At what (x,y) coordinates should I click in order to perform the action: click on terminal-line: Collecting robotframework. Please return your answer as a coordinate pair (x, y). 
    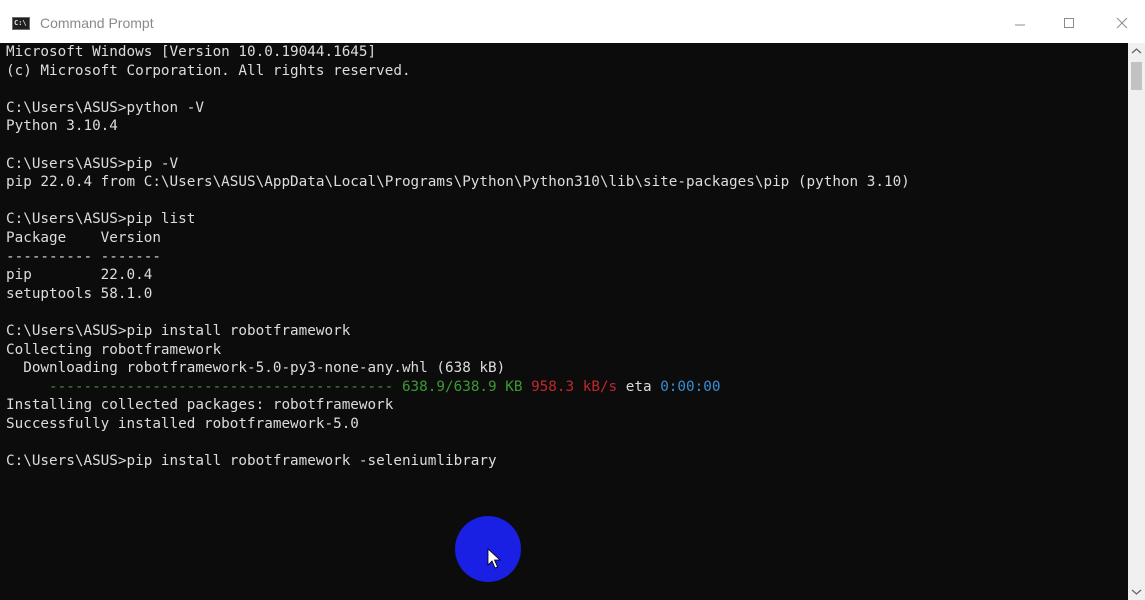
    Looking at the image, I should click on (114, 349).